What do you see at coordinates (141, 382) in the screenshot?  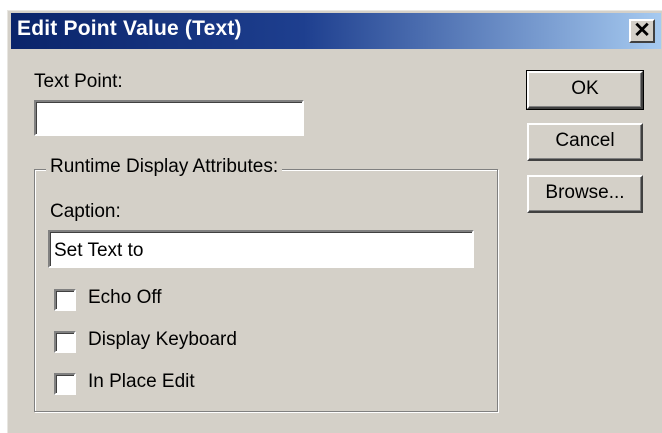 I see `in-place-edit-label: In Place Edit` at bounding box center [141, 382].